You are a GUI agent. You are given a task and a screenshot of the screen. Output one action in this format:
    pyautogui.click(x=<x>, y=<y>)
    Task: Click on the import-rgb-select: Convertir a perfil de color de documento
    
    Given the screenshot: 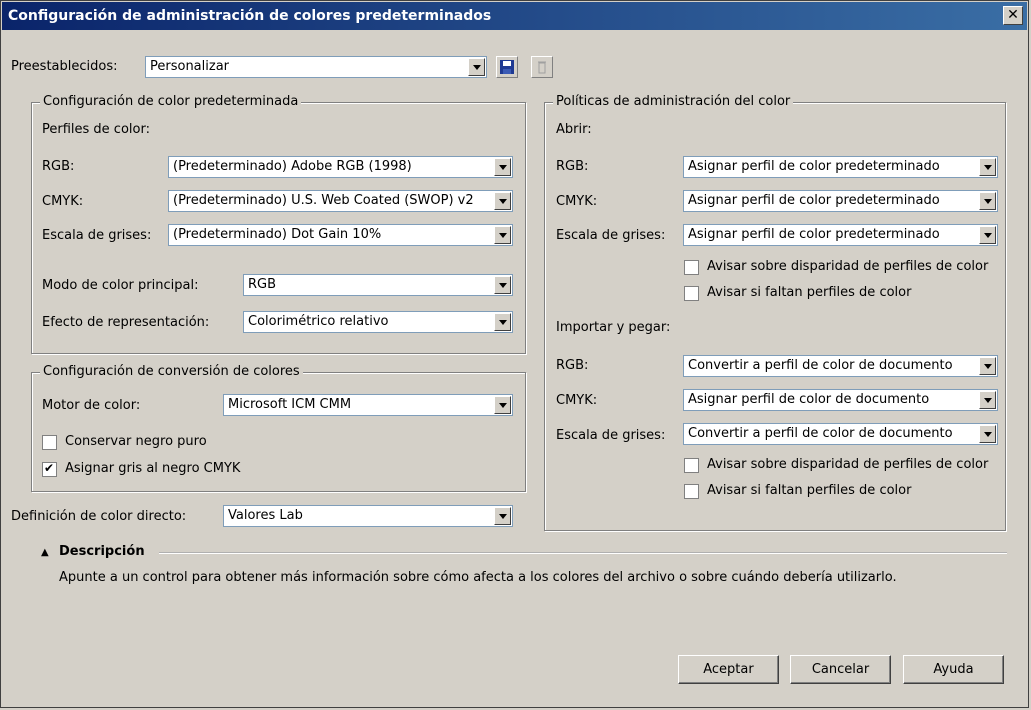 What is the action you would take?
    pyautogui.click(x=840, y=366)
    